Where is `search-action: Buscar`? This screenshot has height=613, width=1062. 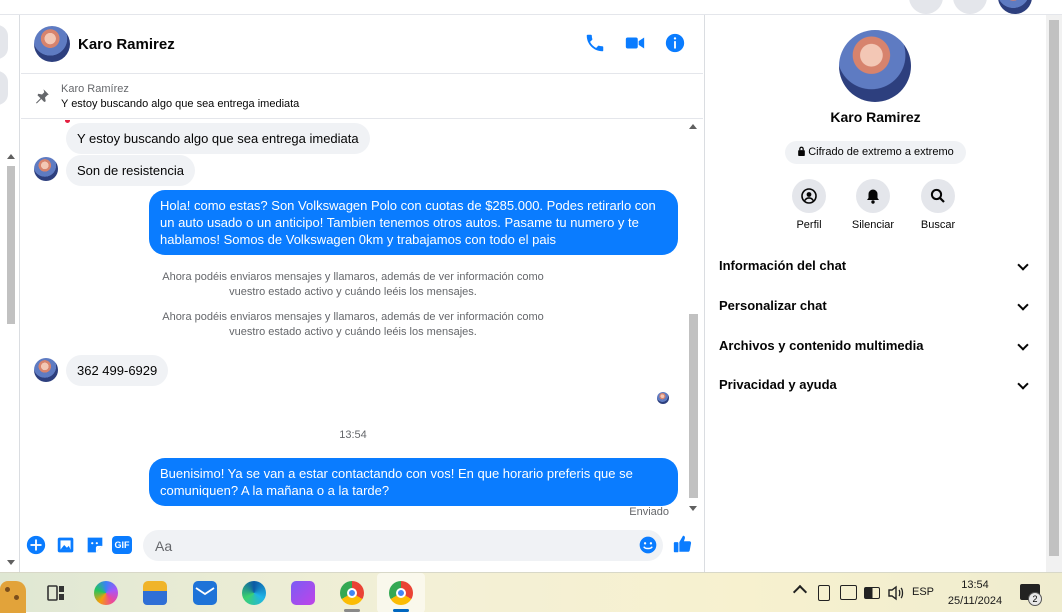 search-action: Buscar is located at coordinates (938, 205).